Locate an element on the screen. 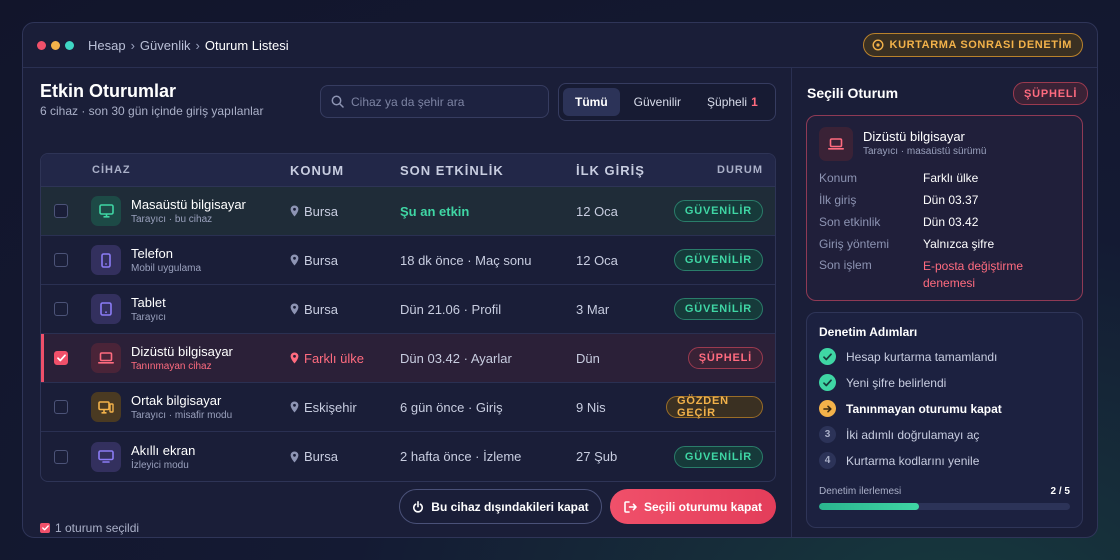  filter-trusted-label: Güvenilir is located at coordinates (657, 102).